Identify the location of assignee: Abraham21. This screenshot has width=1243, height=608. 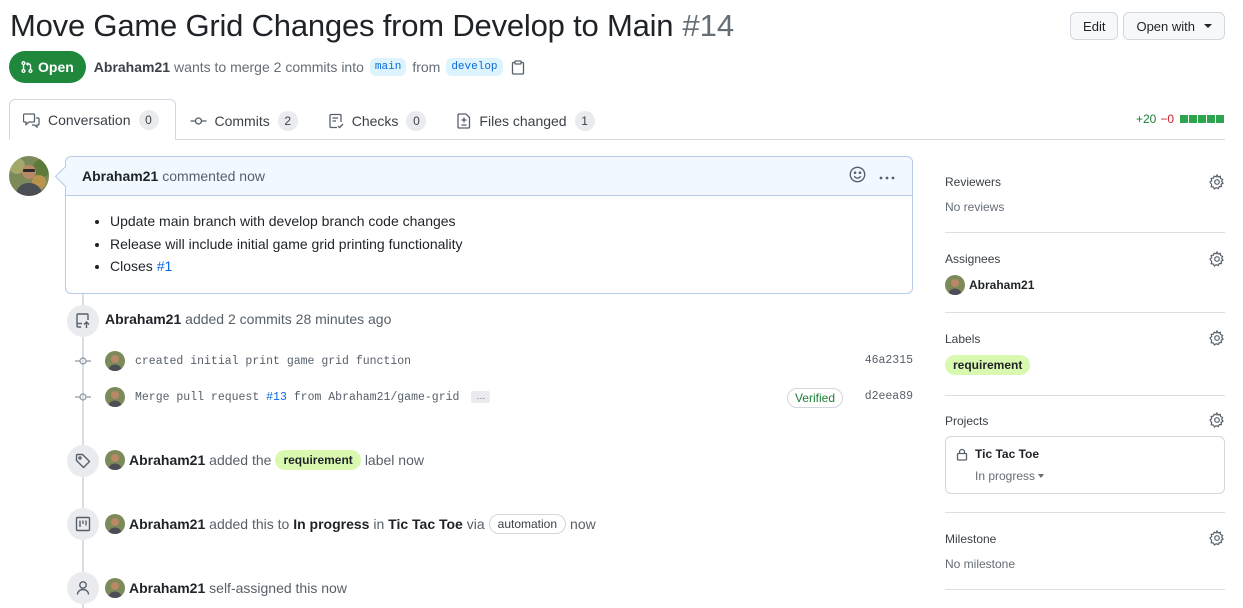
(1085, 285).